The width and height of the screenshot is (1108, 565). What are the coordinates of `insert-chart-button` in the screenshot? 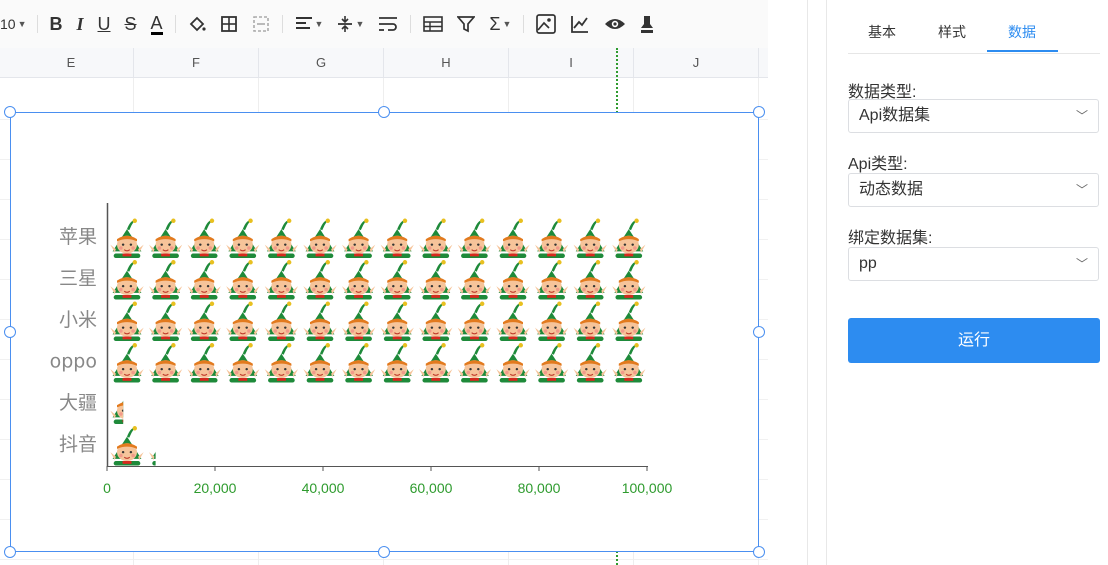 It's located at (580, 24).